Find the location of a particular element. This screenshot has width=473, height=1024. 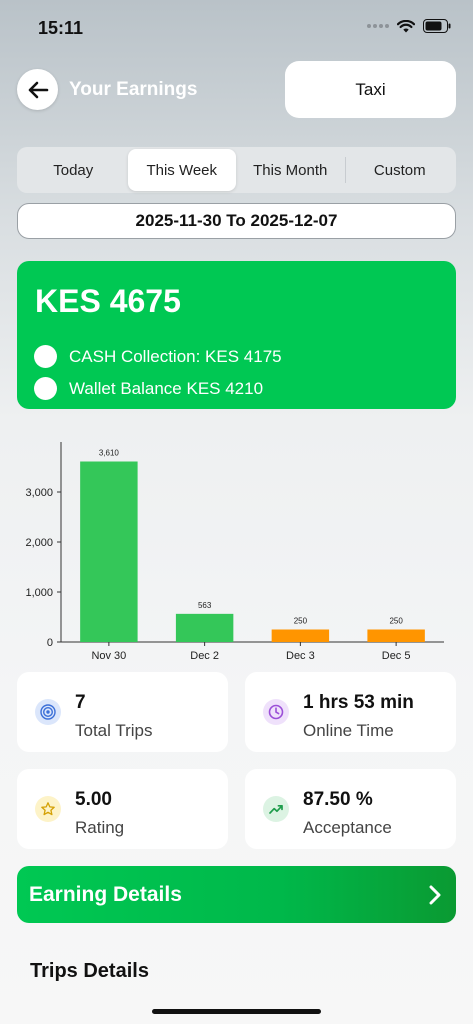

stat-card-online-time: 1 hrs 53 min Online Time is located at coordinates (350, 712).